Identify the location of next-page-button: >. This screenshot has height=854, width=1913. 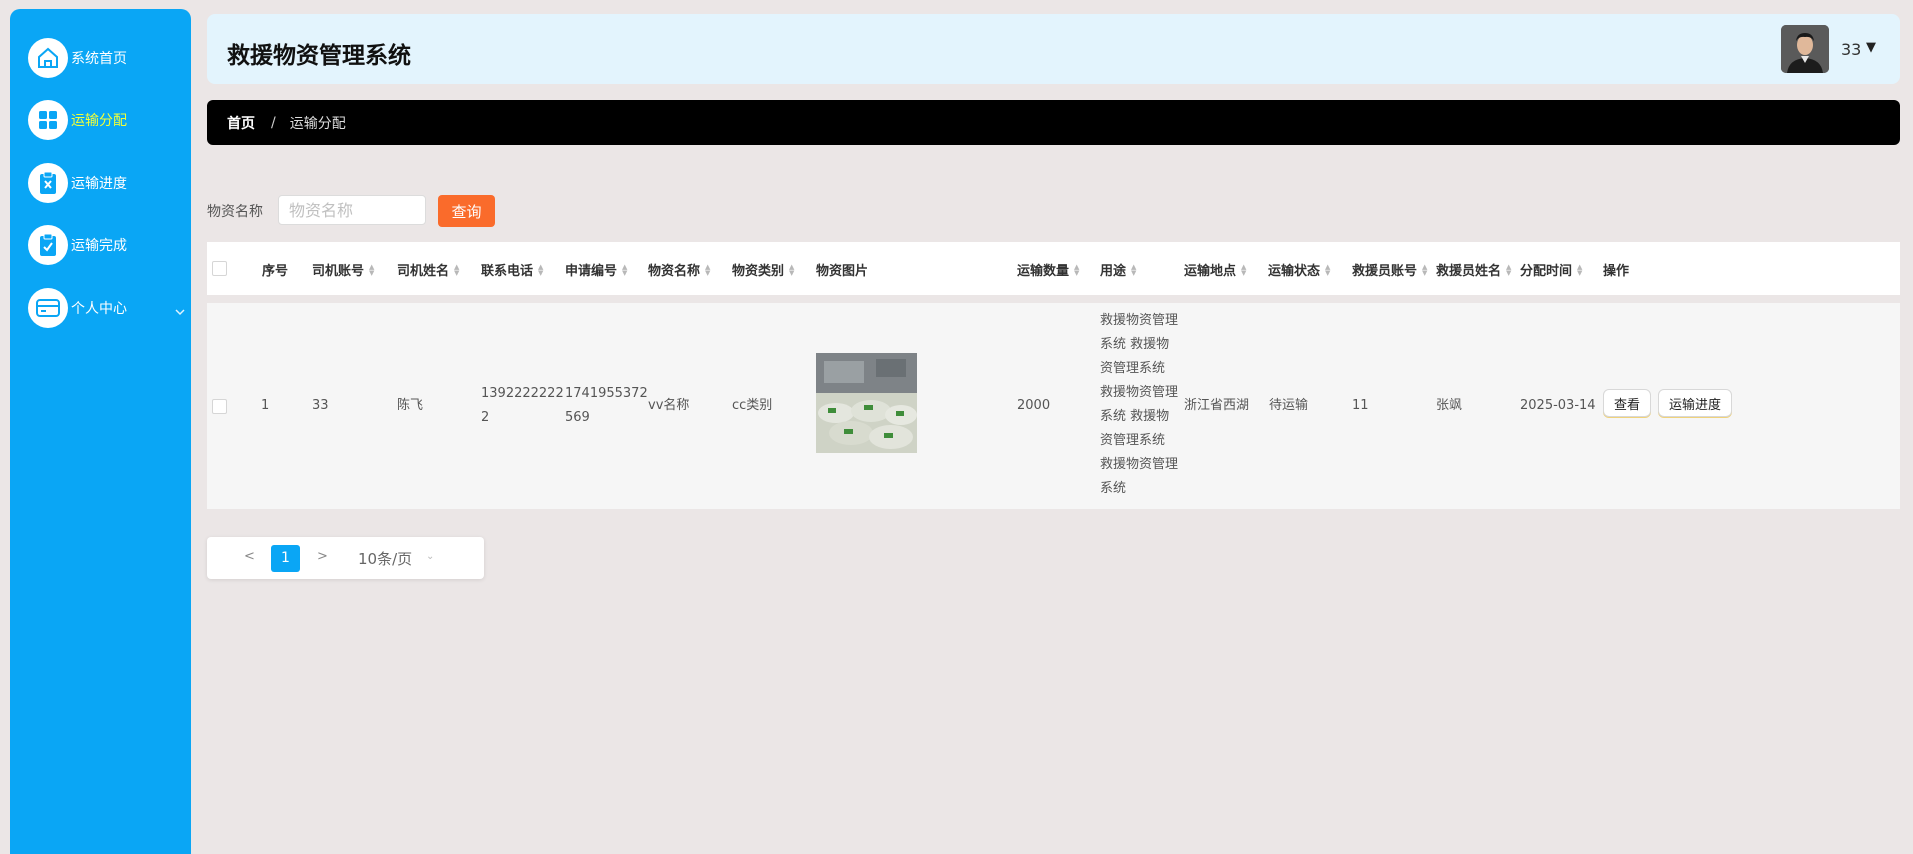
(322, 556).